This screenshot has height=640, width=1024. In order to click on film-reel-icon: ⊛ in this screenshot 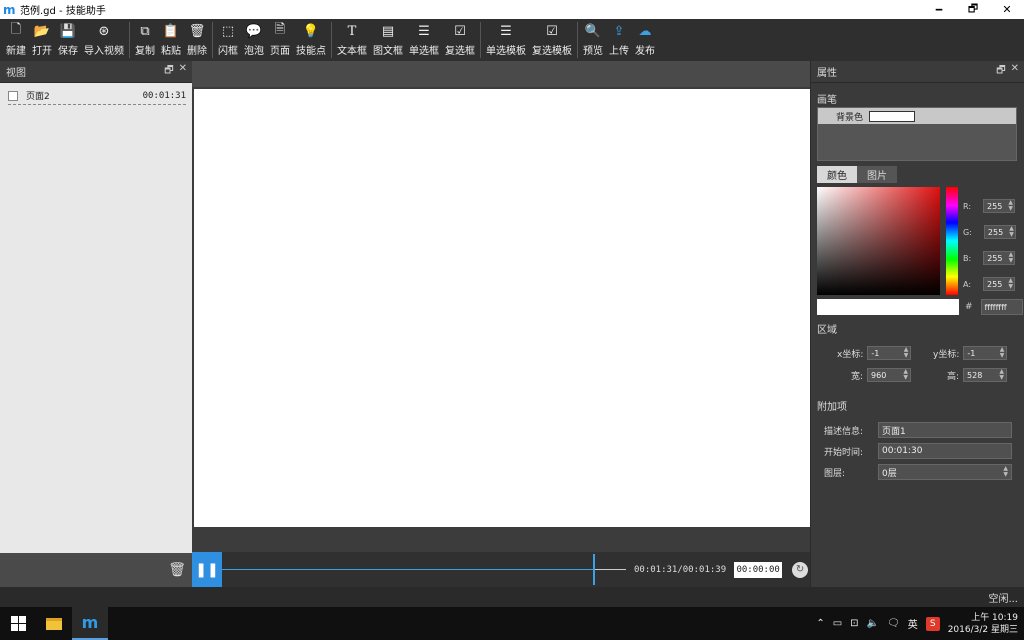, I will do `click(104, 31)`.